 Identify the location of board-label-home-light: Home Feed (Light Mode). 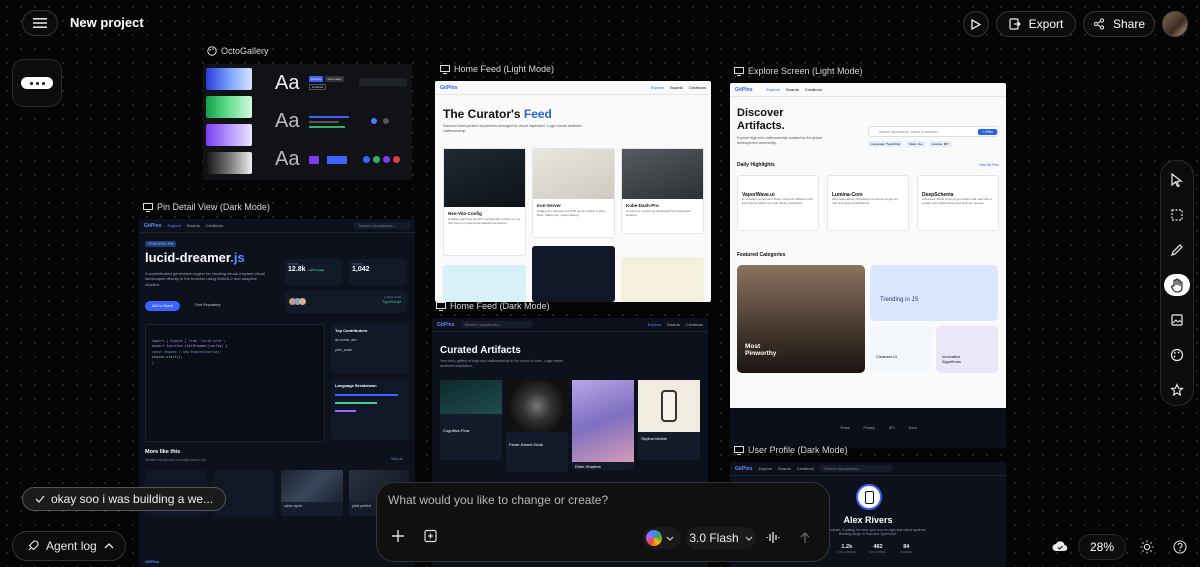
(497, 69).